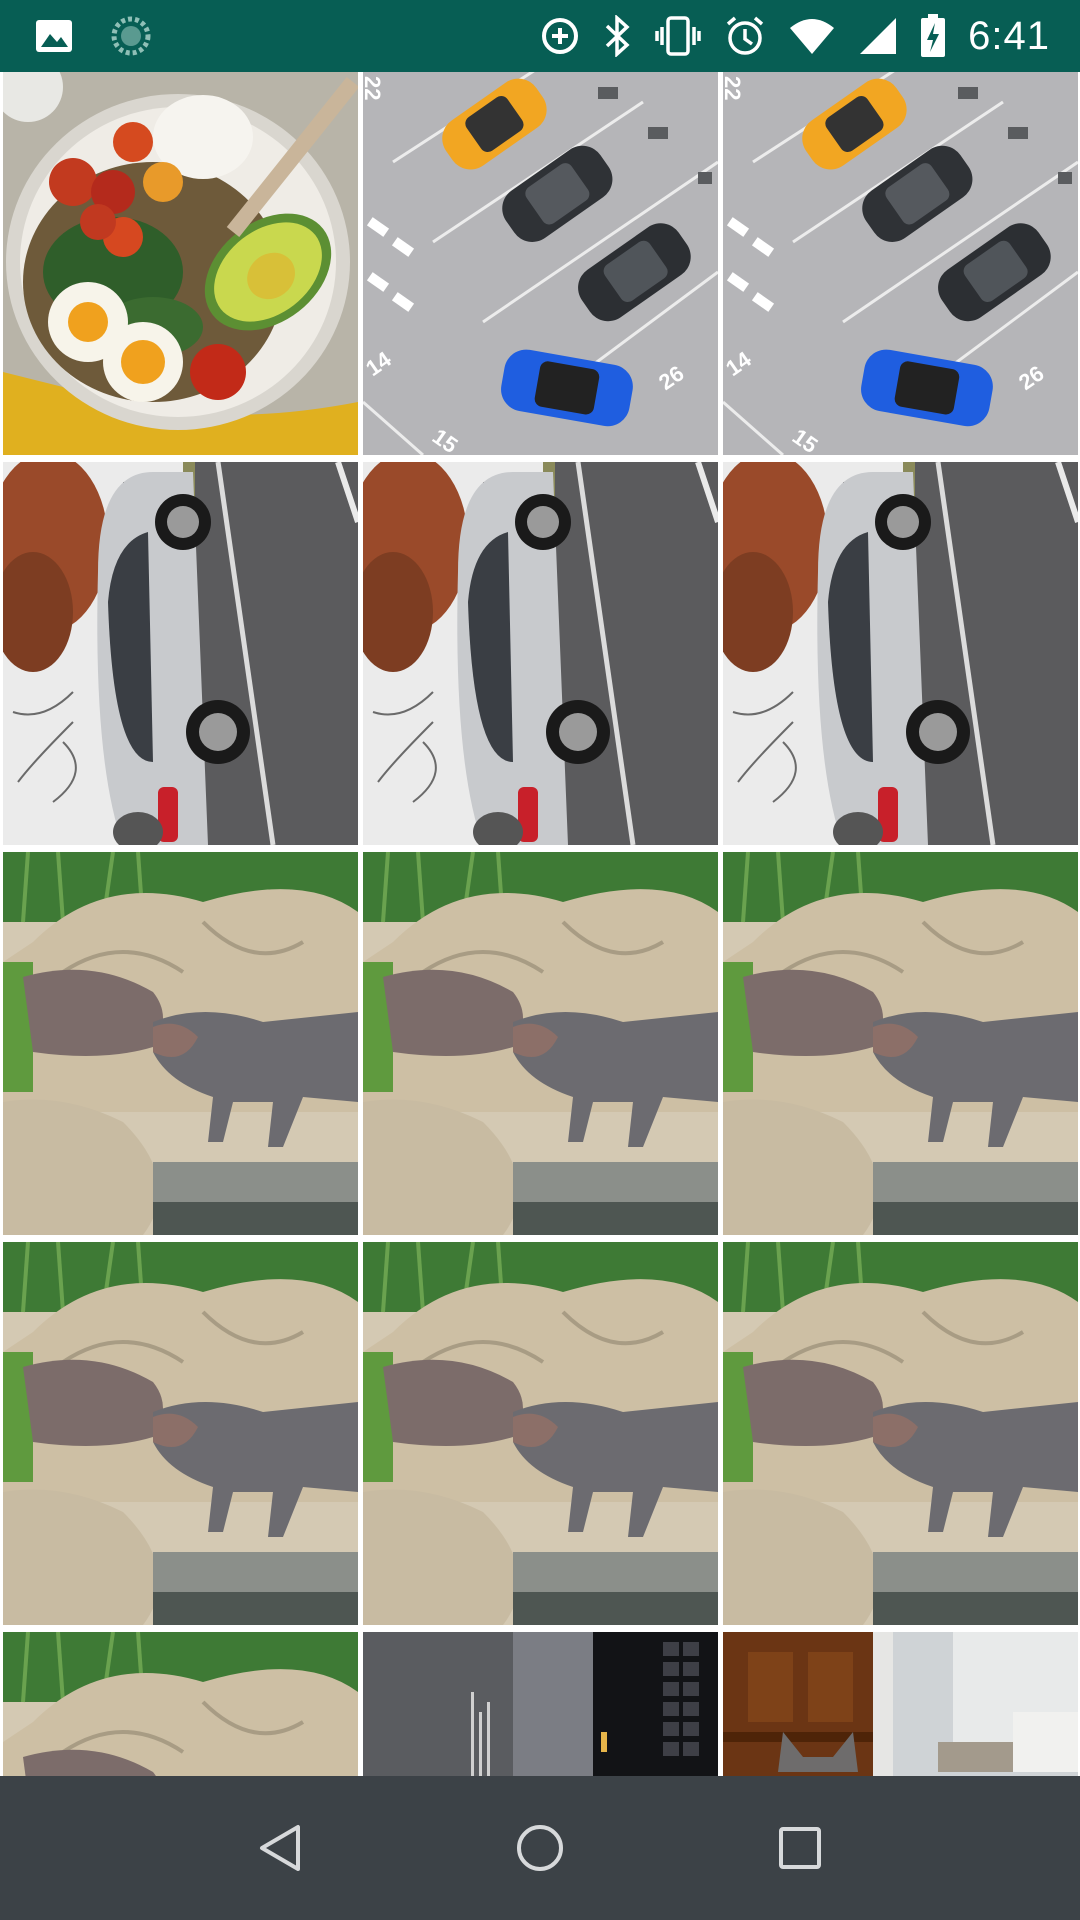  Describe the element at coordinates (131, 36) in the screenshot. I see `loading-spinner-icon` at that location.